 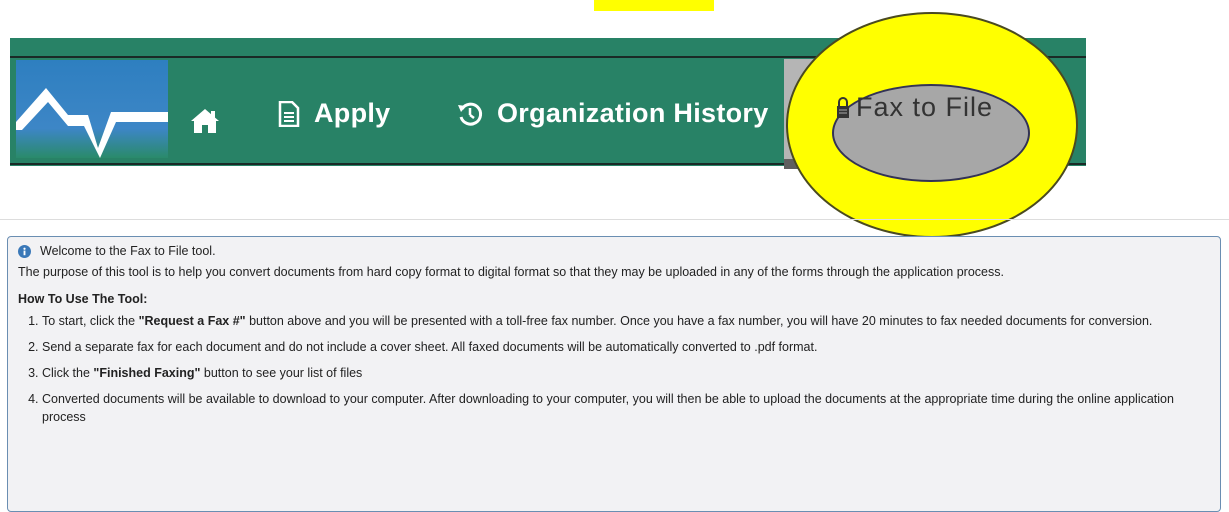 I want to click on nav-organization-history: Organization History, so click(x=613, y=113).